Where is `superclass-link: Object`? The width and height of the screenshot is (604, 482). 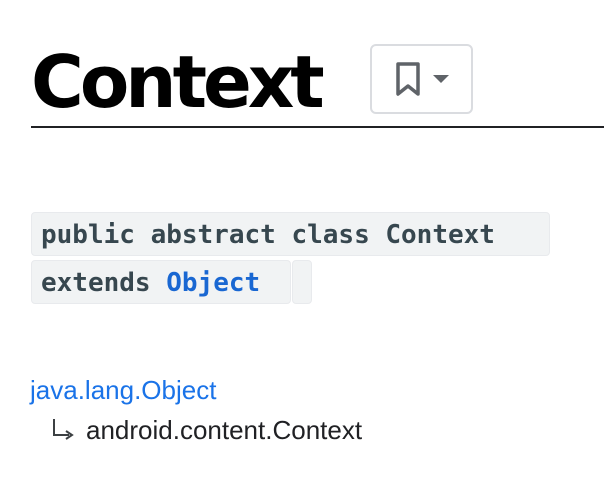 superclass-link: Object is located at coordinates (213, 283).